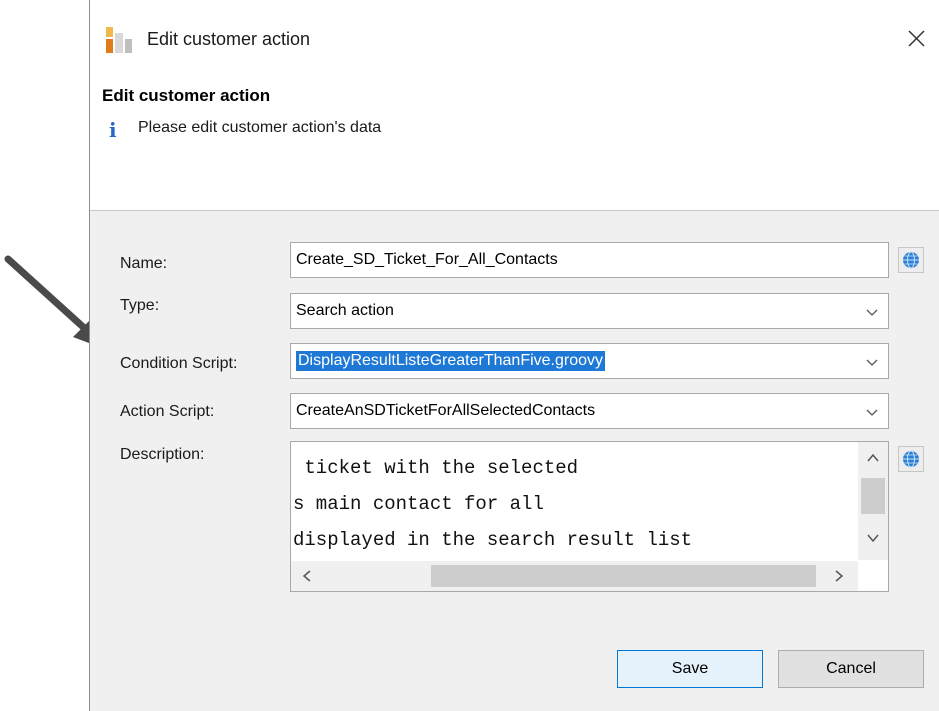  Describe the element at coordinates (260, 127) in the screenshot. I see `header-message: Please edit customer action's data` at that location.